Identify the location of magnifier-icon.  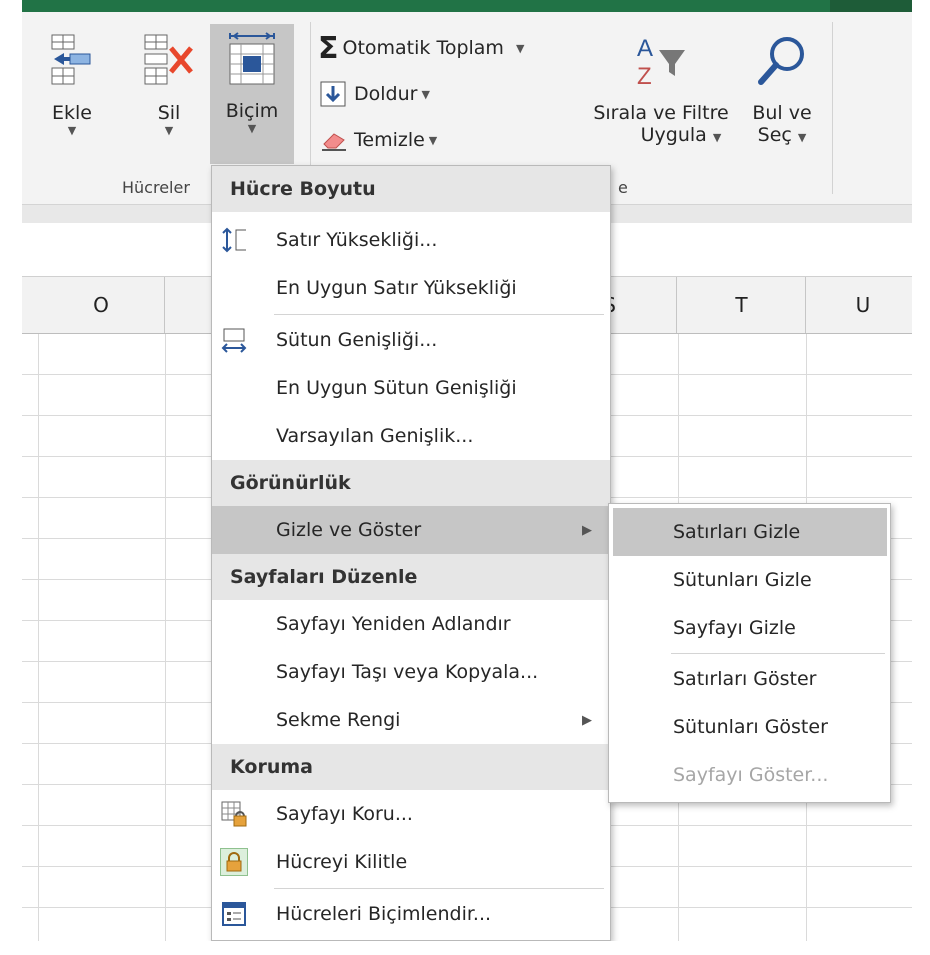
(781, 61).